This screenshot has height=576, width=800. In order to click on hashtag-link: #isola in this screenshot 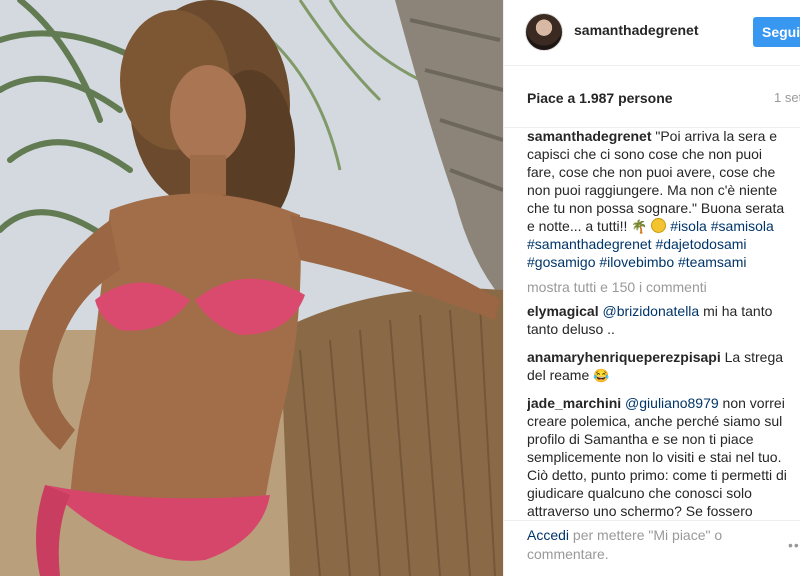, I will do `click(688, 226)`.